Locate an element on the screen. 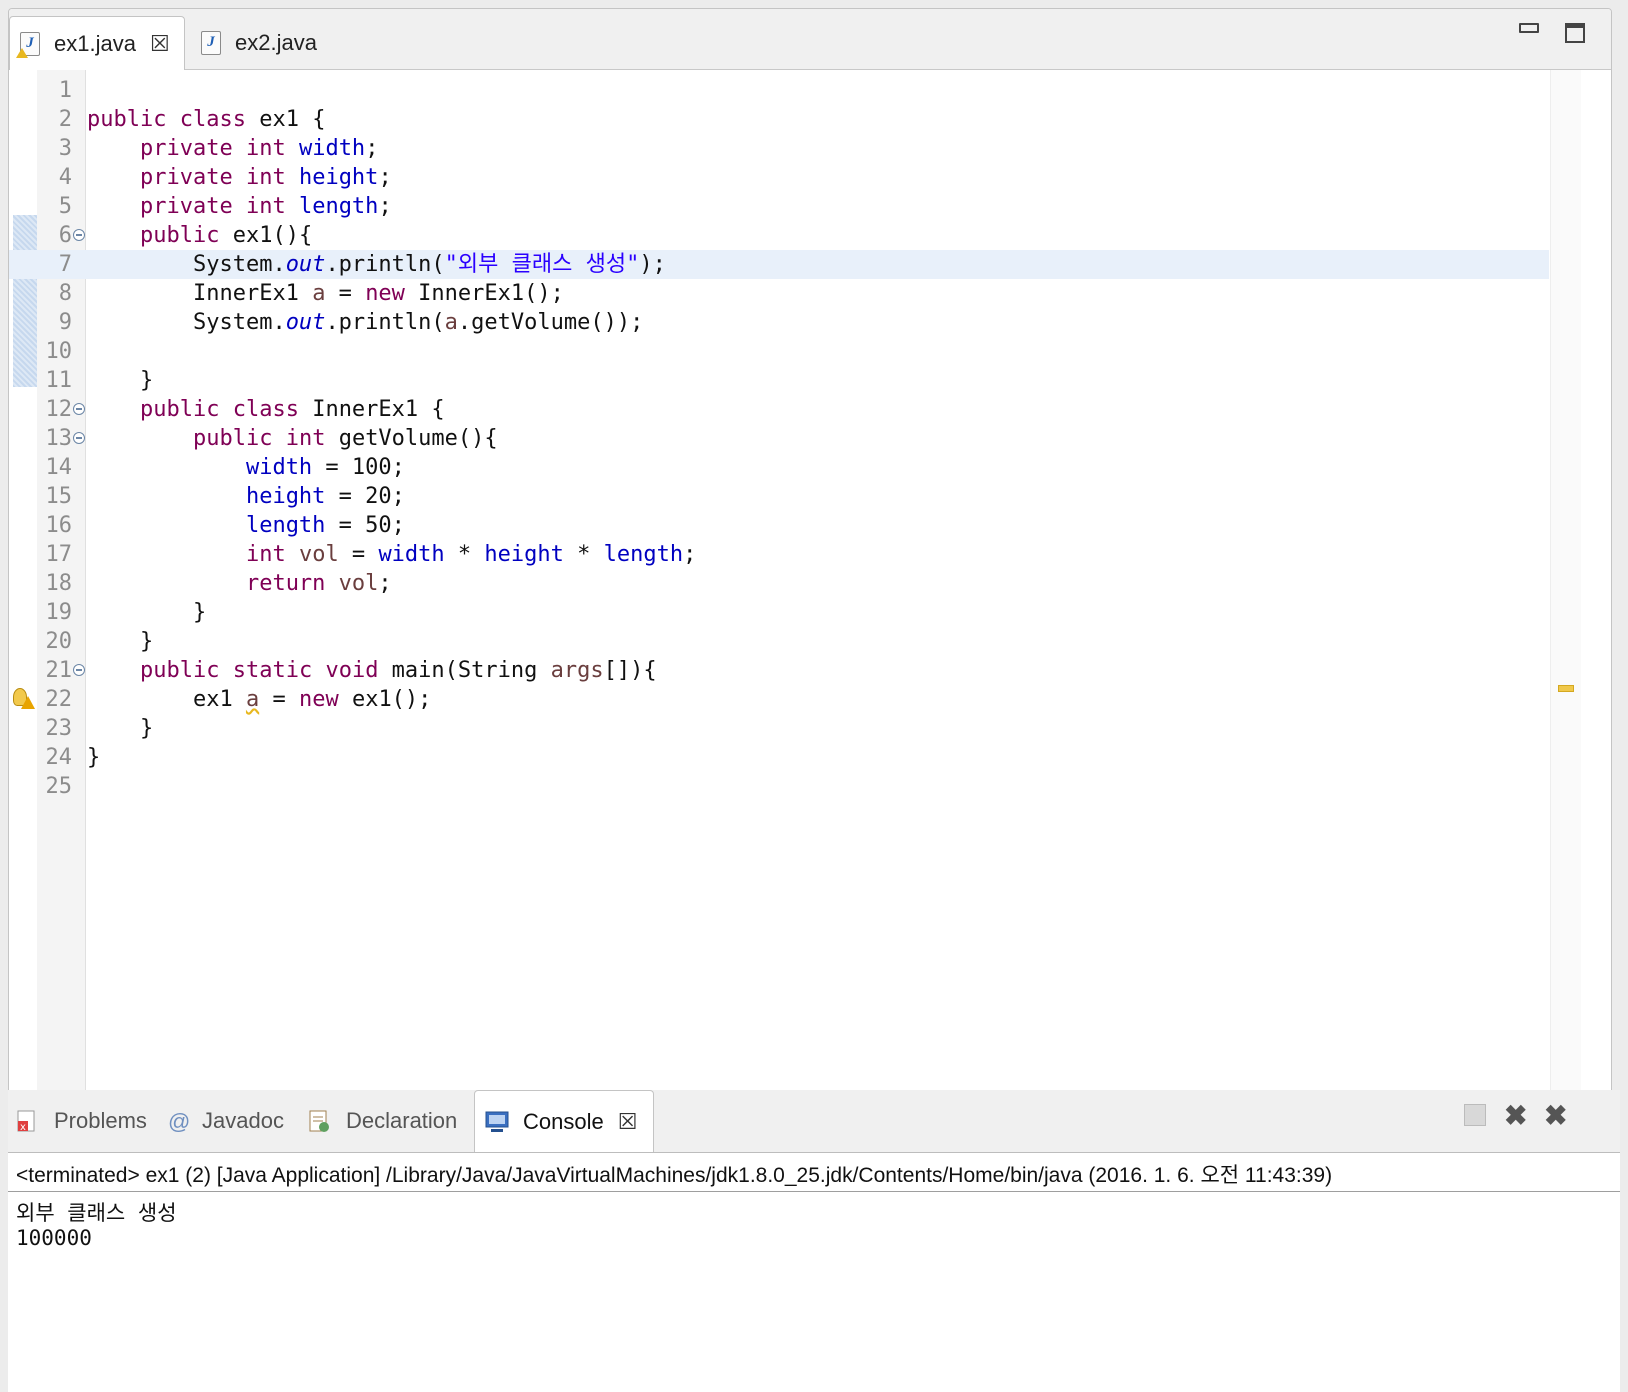 This screenshot has height=1392, width=1628. code-line: 4 private int height; is located at coordinates (779, 177).